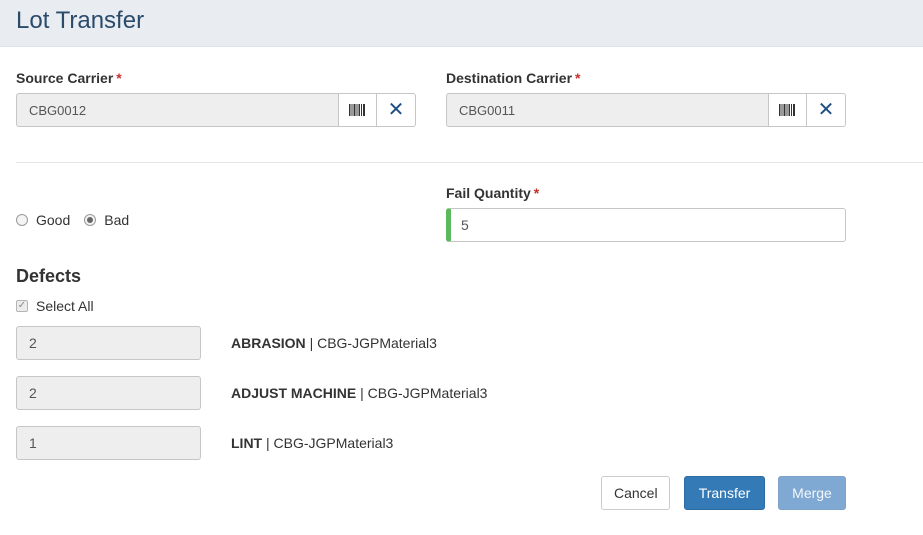 This screenshot has width=923, height=535. What do you see at coordinates (65, 306) in the screenshot?
I see `select-all-label: Select All` at bounding box center [65, 306].